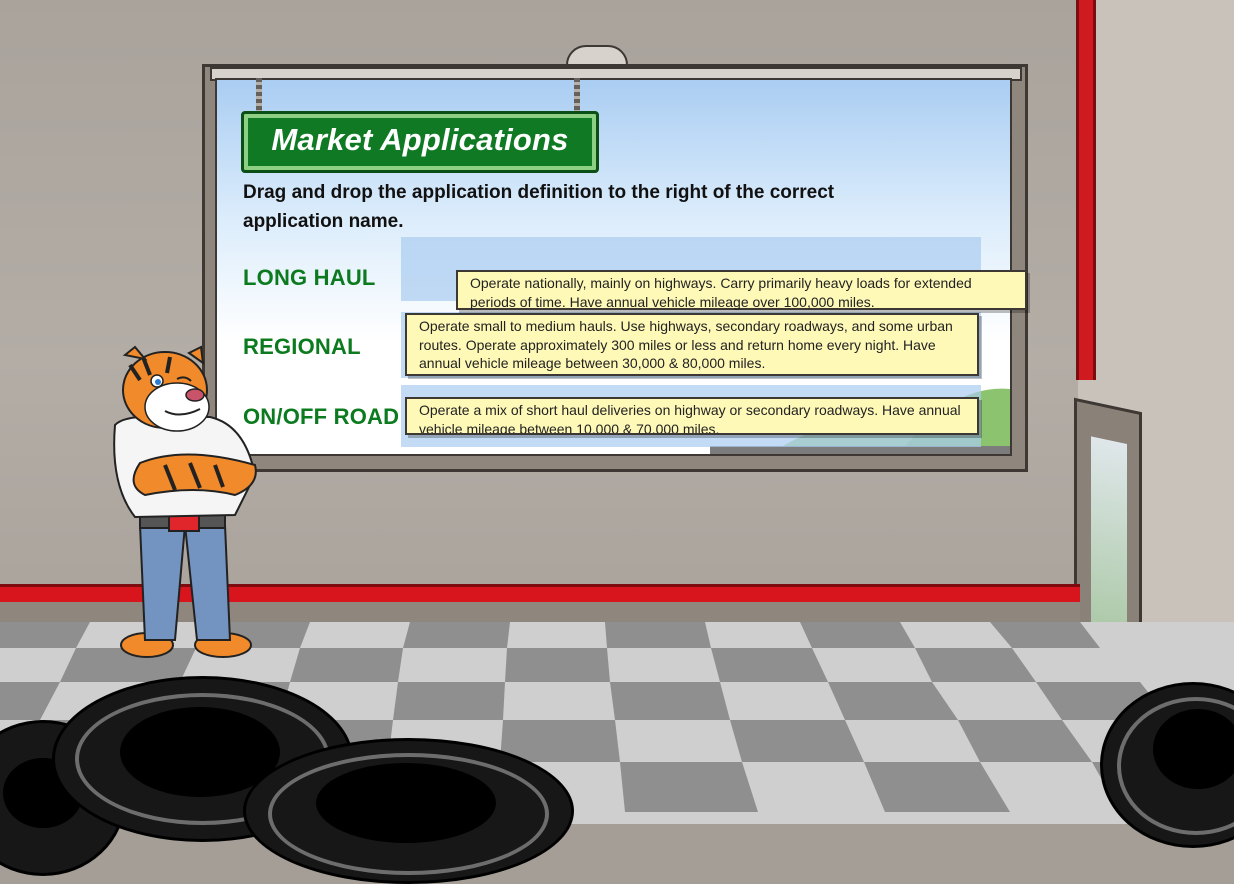 Image resolution: width=1234 pixels, height=884 pixels. I want to click on page-title: Market Applications, so click(420, 139).